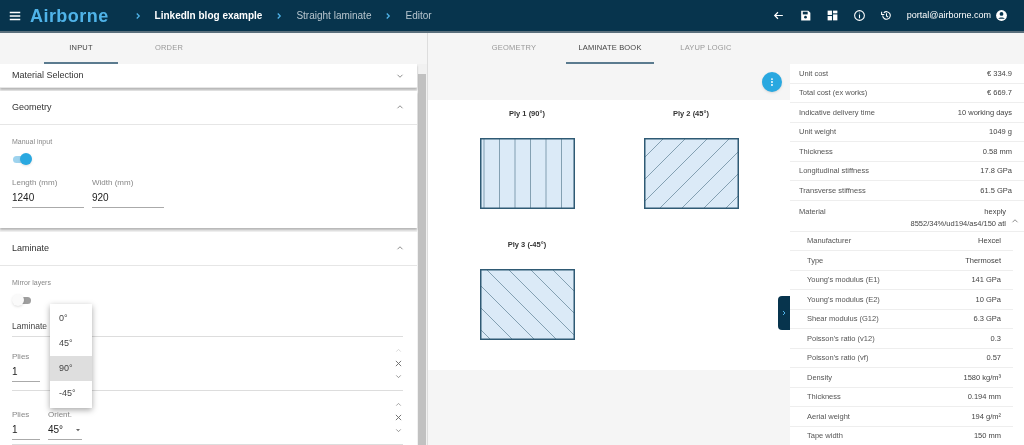  What do you see at coordinates (334, 15) in the screenshot?
I see `breadcrumb-link: Straight laminate` at bounding box center [334, 15].